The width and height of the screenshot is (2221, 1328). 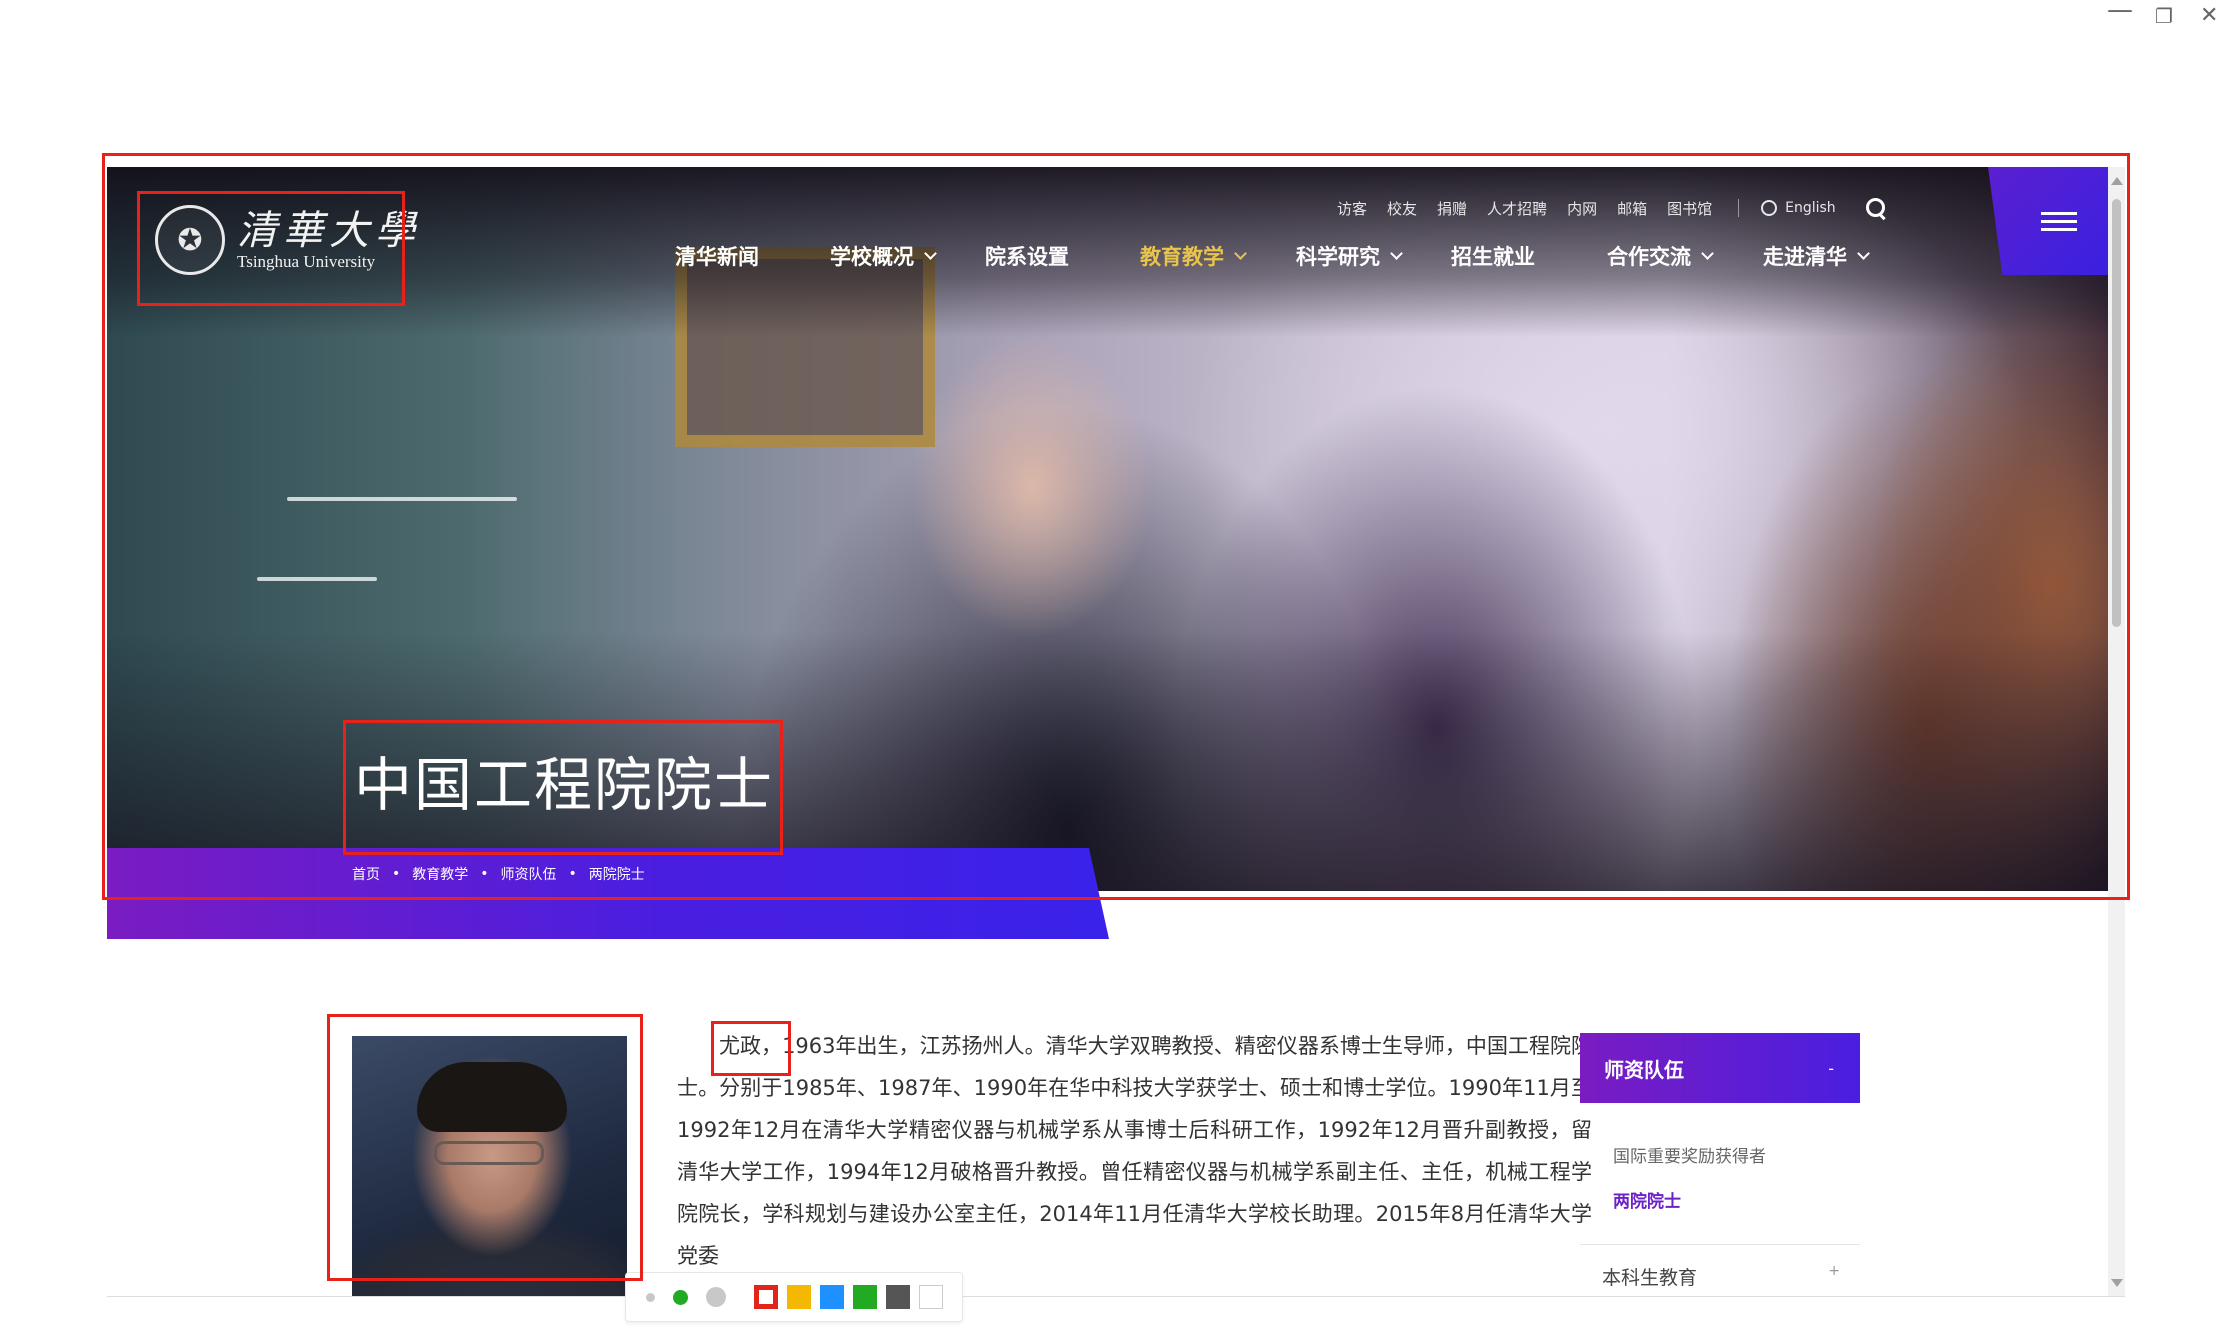 I want to click on nav-label: 招生就业, so click(x=1493, y=257).